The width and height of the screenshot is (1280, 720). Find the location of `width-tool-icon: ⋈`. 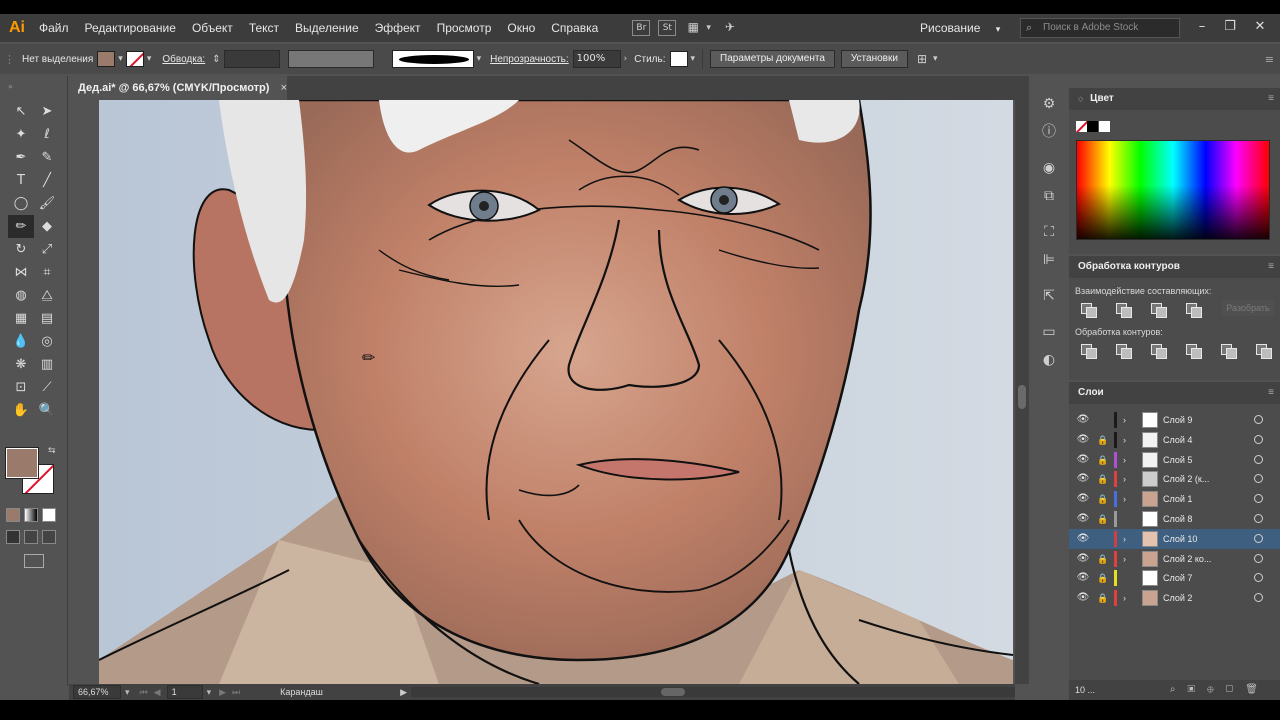

width-tool-icon: ⋈ is located at coordinates (21, 272).